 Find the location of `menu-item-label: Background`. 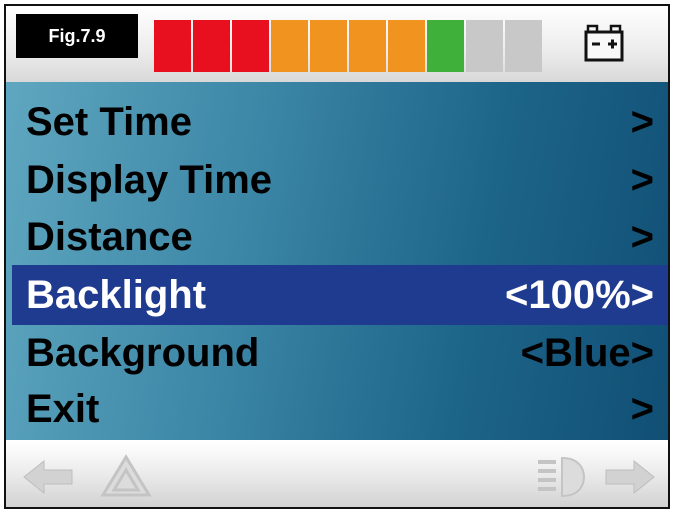

menu-item-label: Background is located at coordinates (143, 352).